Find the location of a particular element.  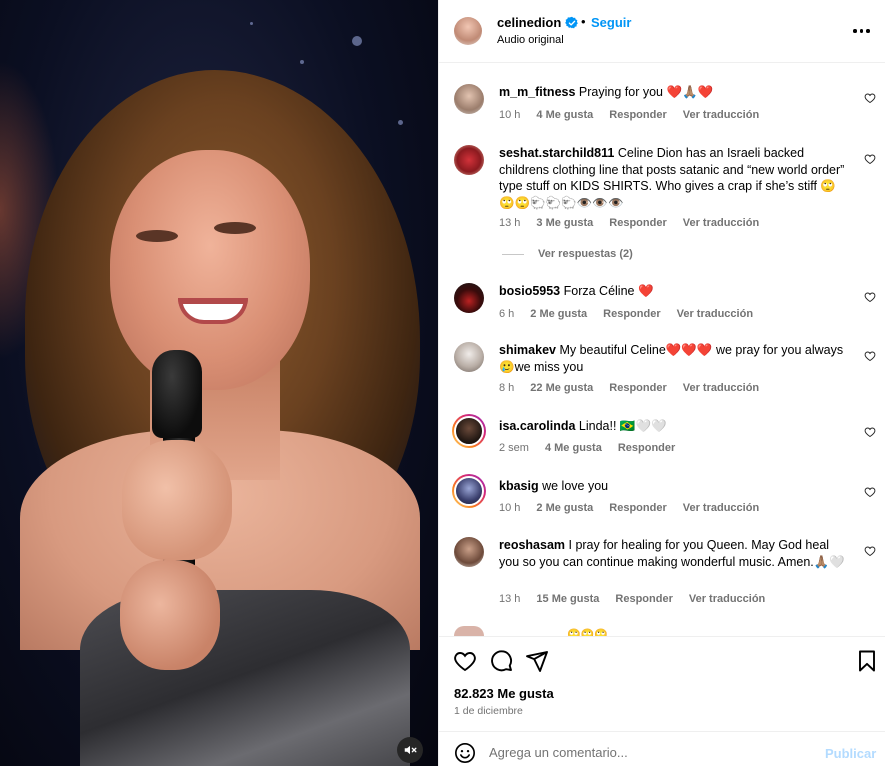

comment-username: shimakev is located at coordinates (527, 350).